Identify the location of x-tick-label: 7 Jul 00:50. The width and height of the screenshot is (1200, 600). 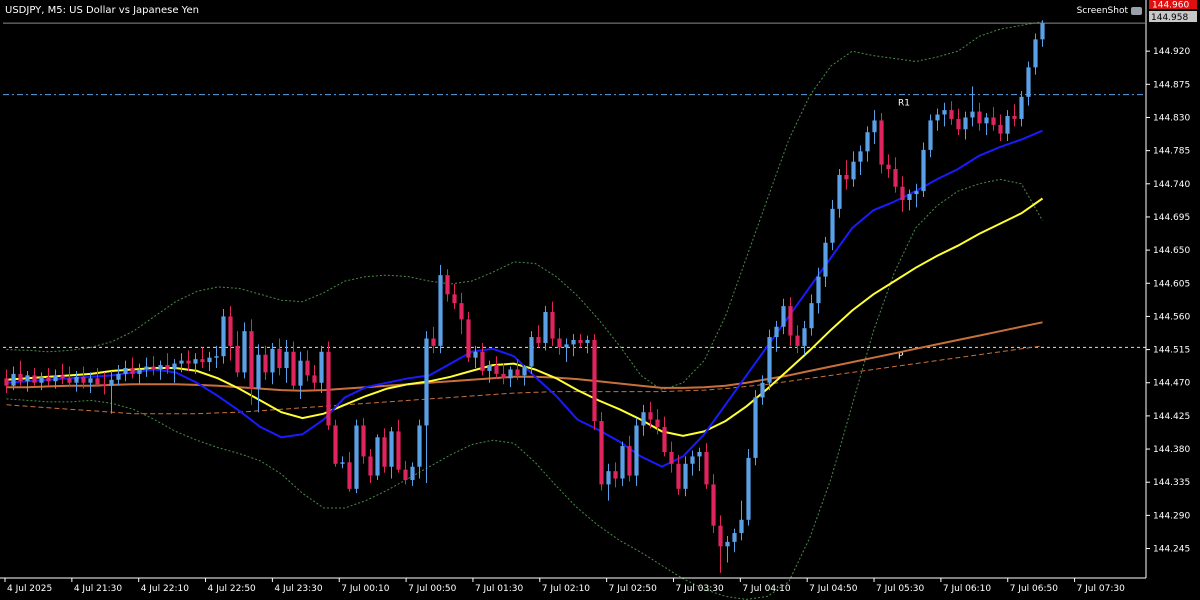
(432, 589).